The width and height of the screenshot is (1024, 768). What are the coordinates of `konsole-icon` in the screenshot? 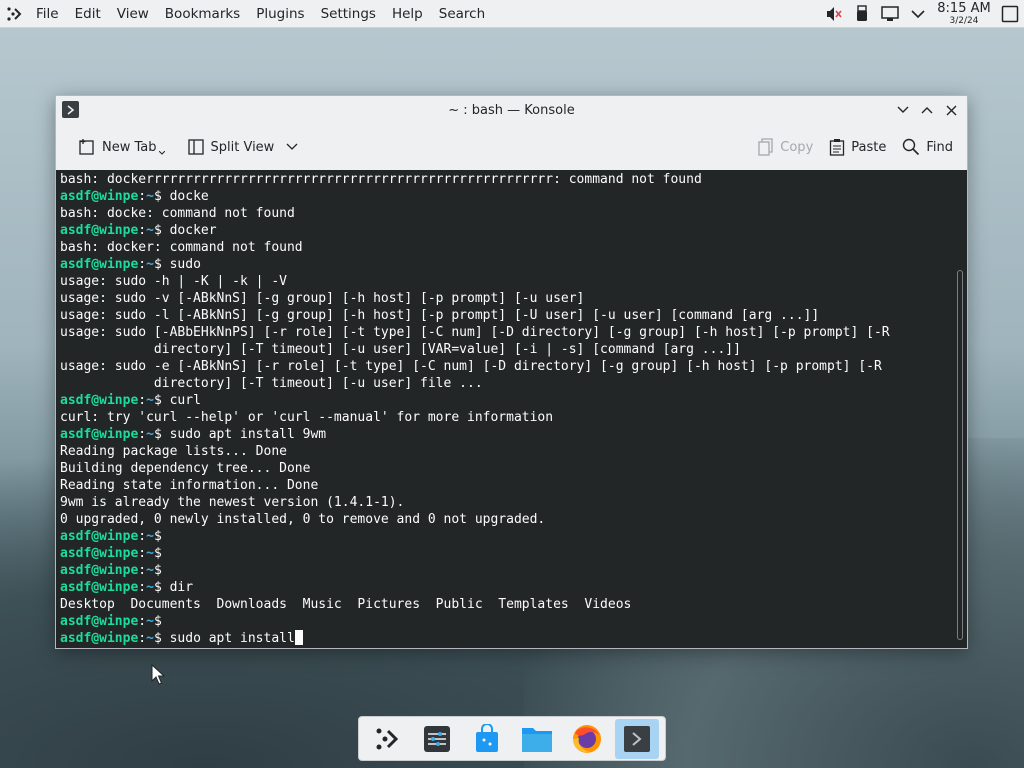 It's located at (637, 738).